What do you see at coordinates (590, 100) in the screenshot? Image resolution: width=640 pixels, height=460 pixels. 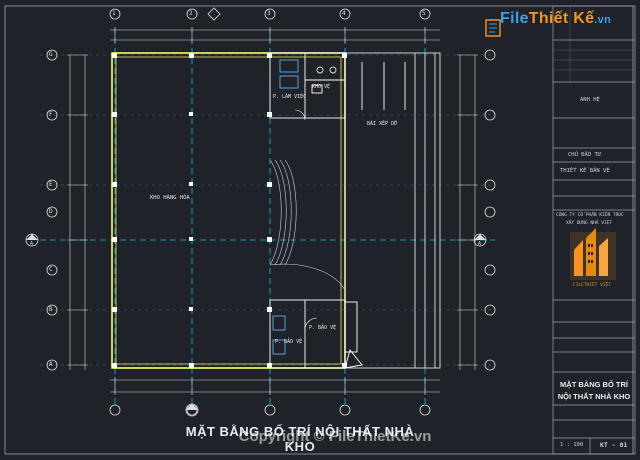 I see `title-block-row-1: ANH HỆ` at bounding box center [590, 100].